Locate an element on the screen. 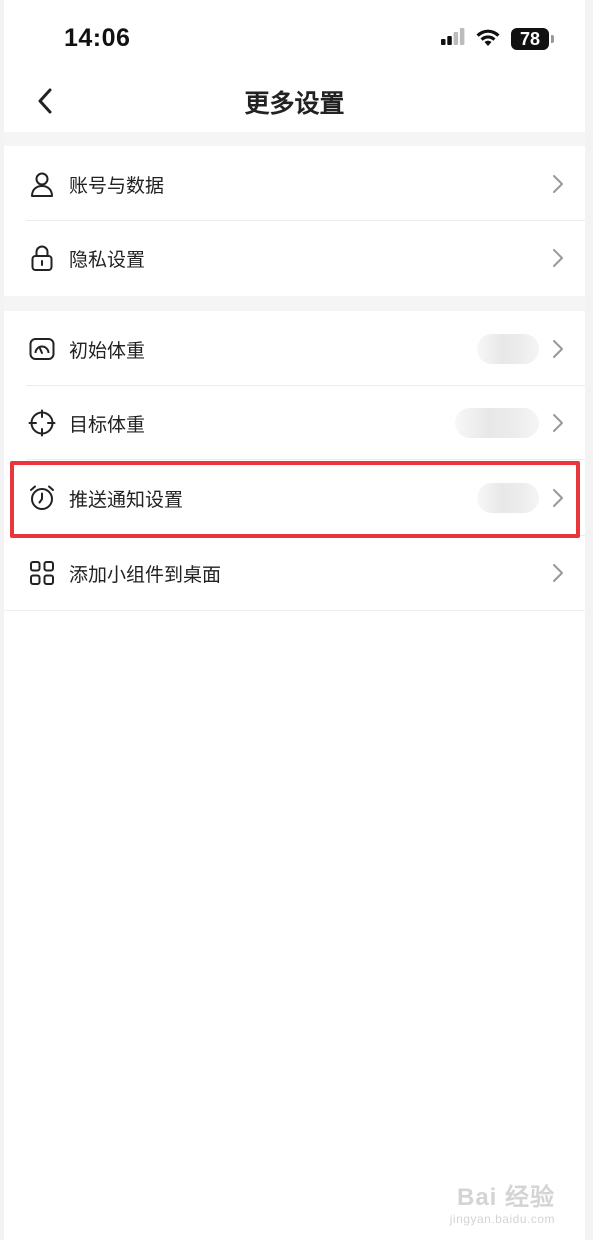 The height and width of the screenshot is (1240, 593). status-time: 14:06 is located at coordinates (97, 38).